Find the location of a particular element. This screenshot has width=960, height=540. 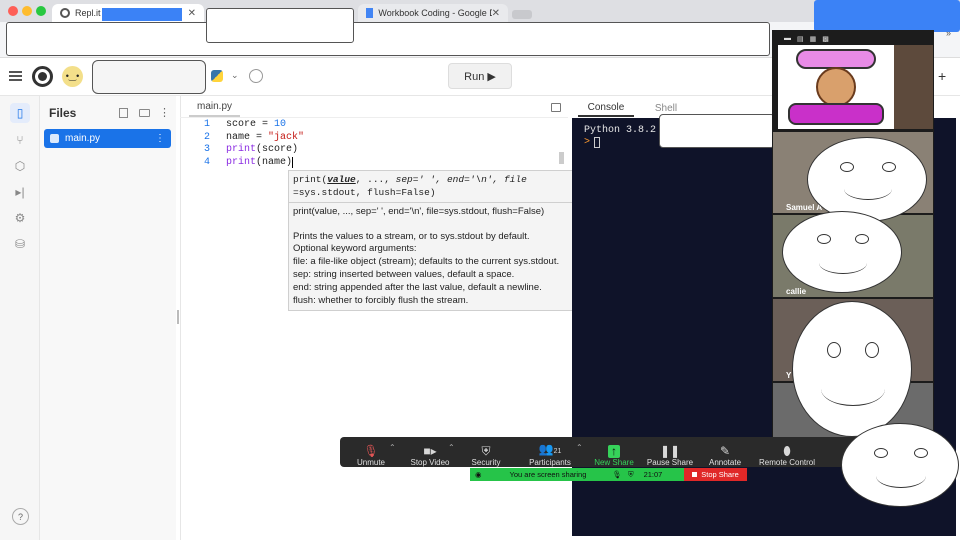

redacted-area is located at coordinates (280, 25).